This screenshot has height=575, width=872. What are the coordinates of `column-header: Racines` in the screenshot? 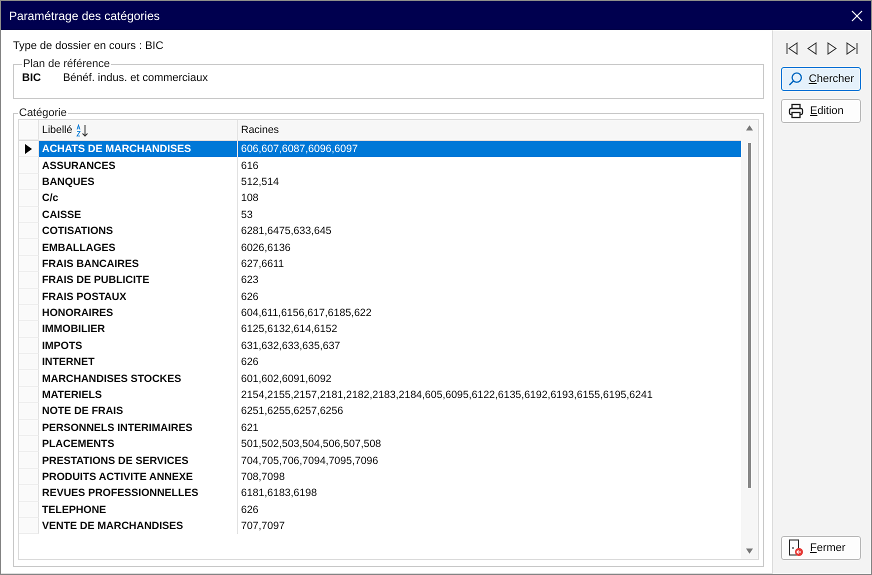 It's located at (489, 130).